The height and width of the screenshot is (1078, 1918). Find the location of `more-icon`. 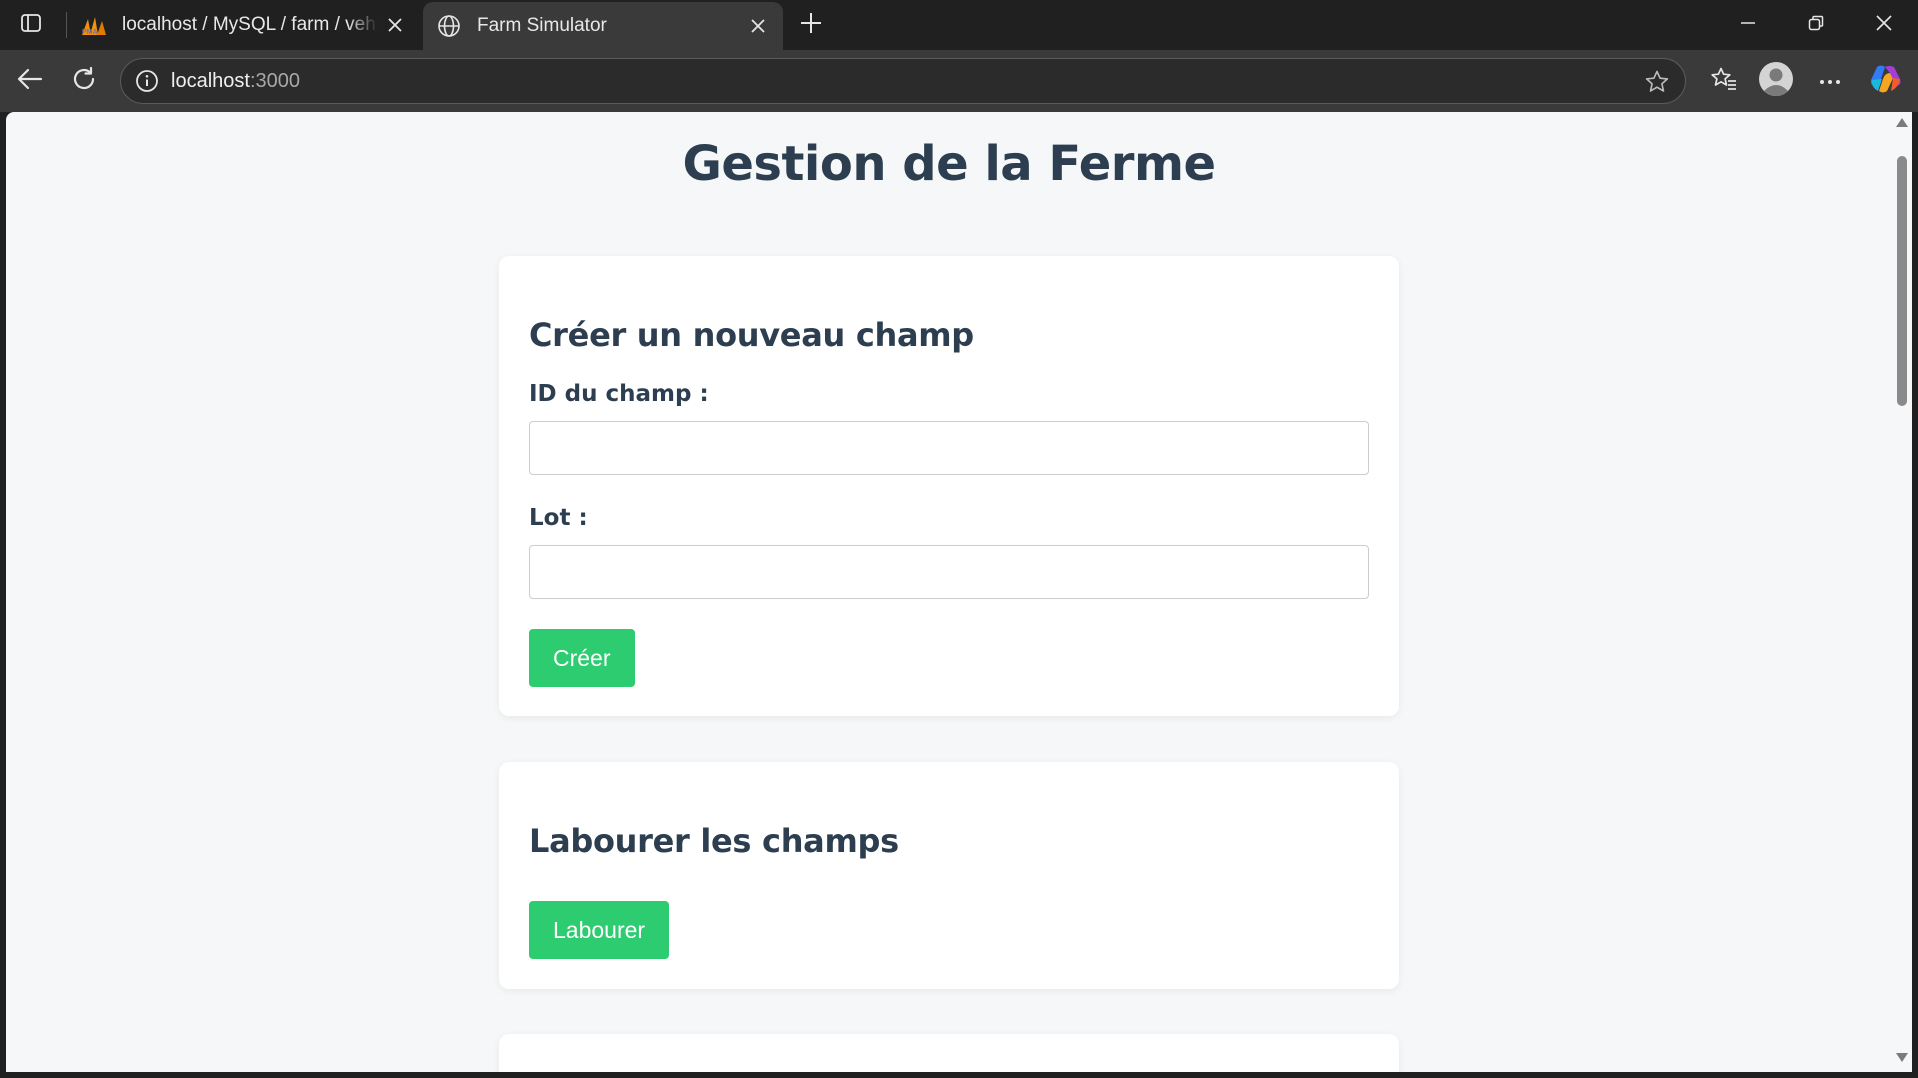

more-icon is located at coordinates (1830, 81).